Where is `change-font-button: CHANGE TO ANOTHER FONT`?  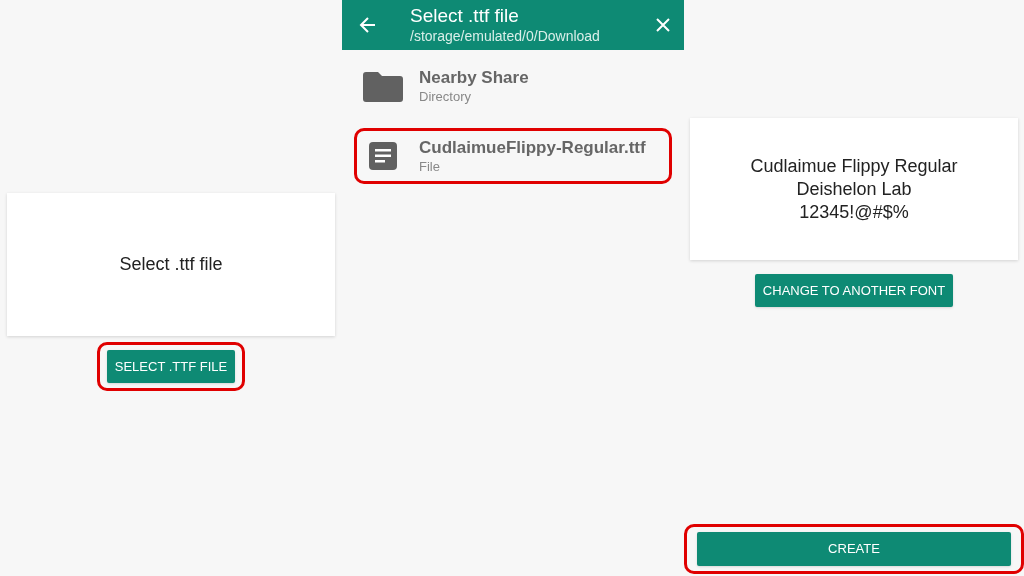 change-font-button: CHANGE TO ANOTHER FONT is located at coordinates (854, 290).